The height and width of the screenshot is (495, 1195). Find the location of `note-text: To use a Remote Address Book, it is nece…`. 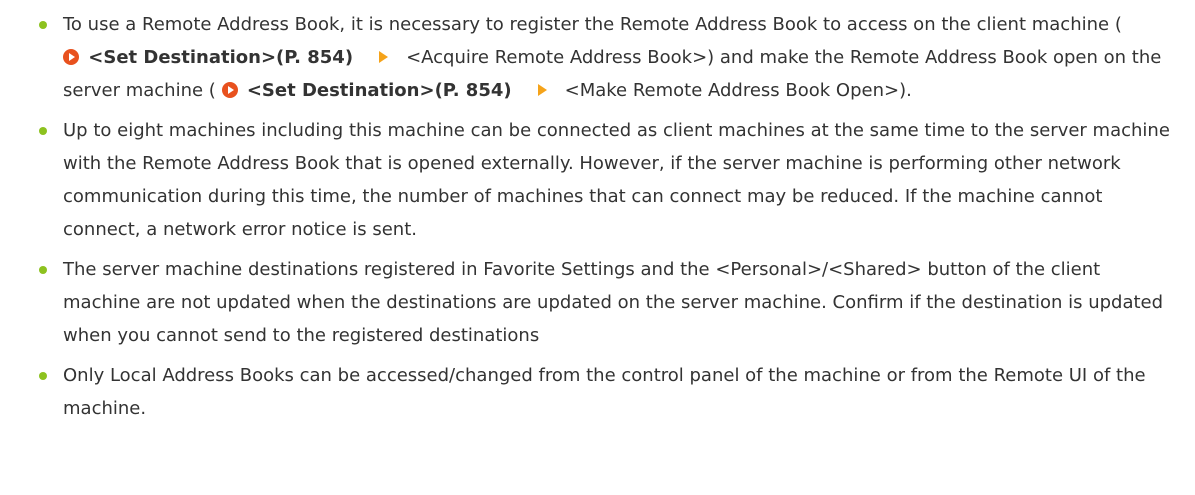

note-text: To use a Remote Address Book, it is nece… is located at coordinates (592, 24).